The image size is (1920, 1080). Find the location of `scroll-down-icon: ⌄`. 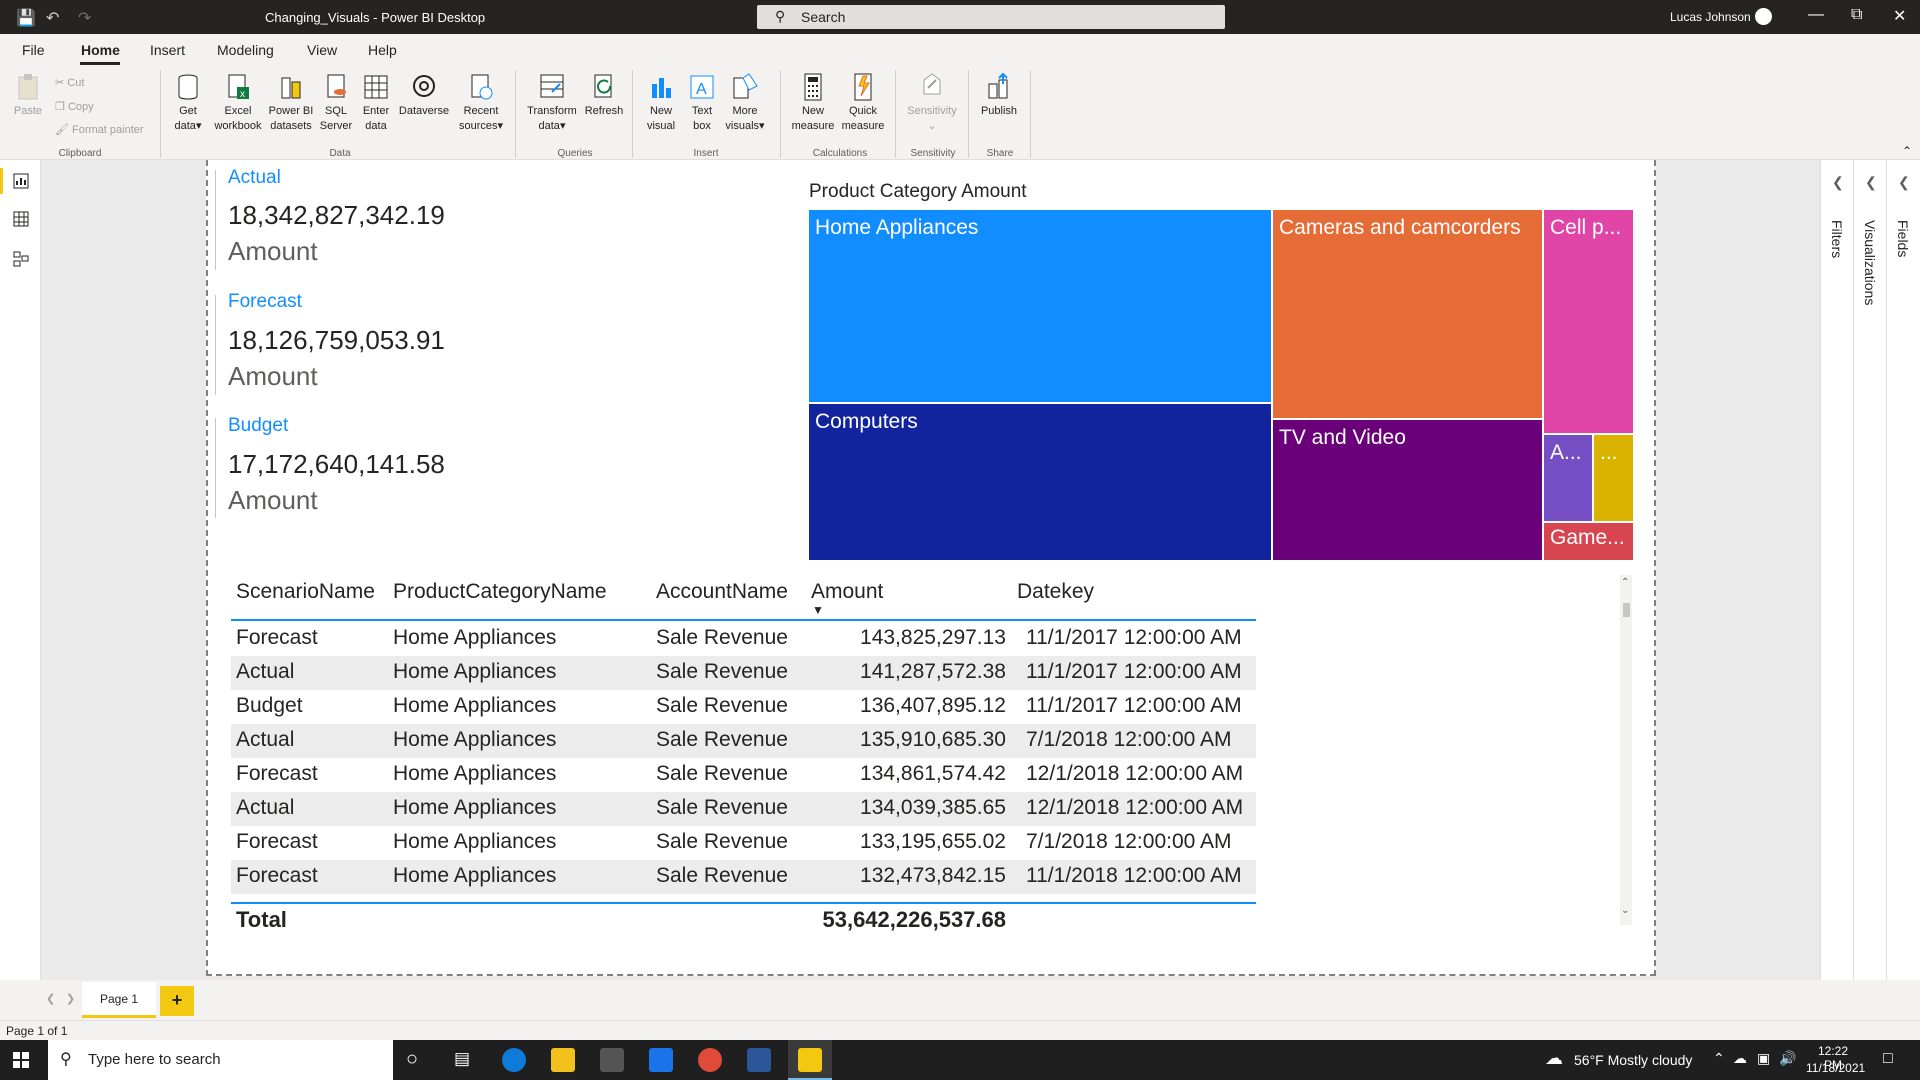

scroll-down-icon: ⌄ is located at coordinates (1625, 910).